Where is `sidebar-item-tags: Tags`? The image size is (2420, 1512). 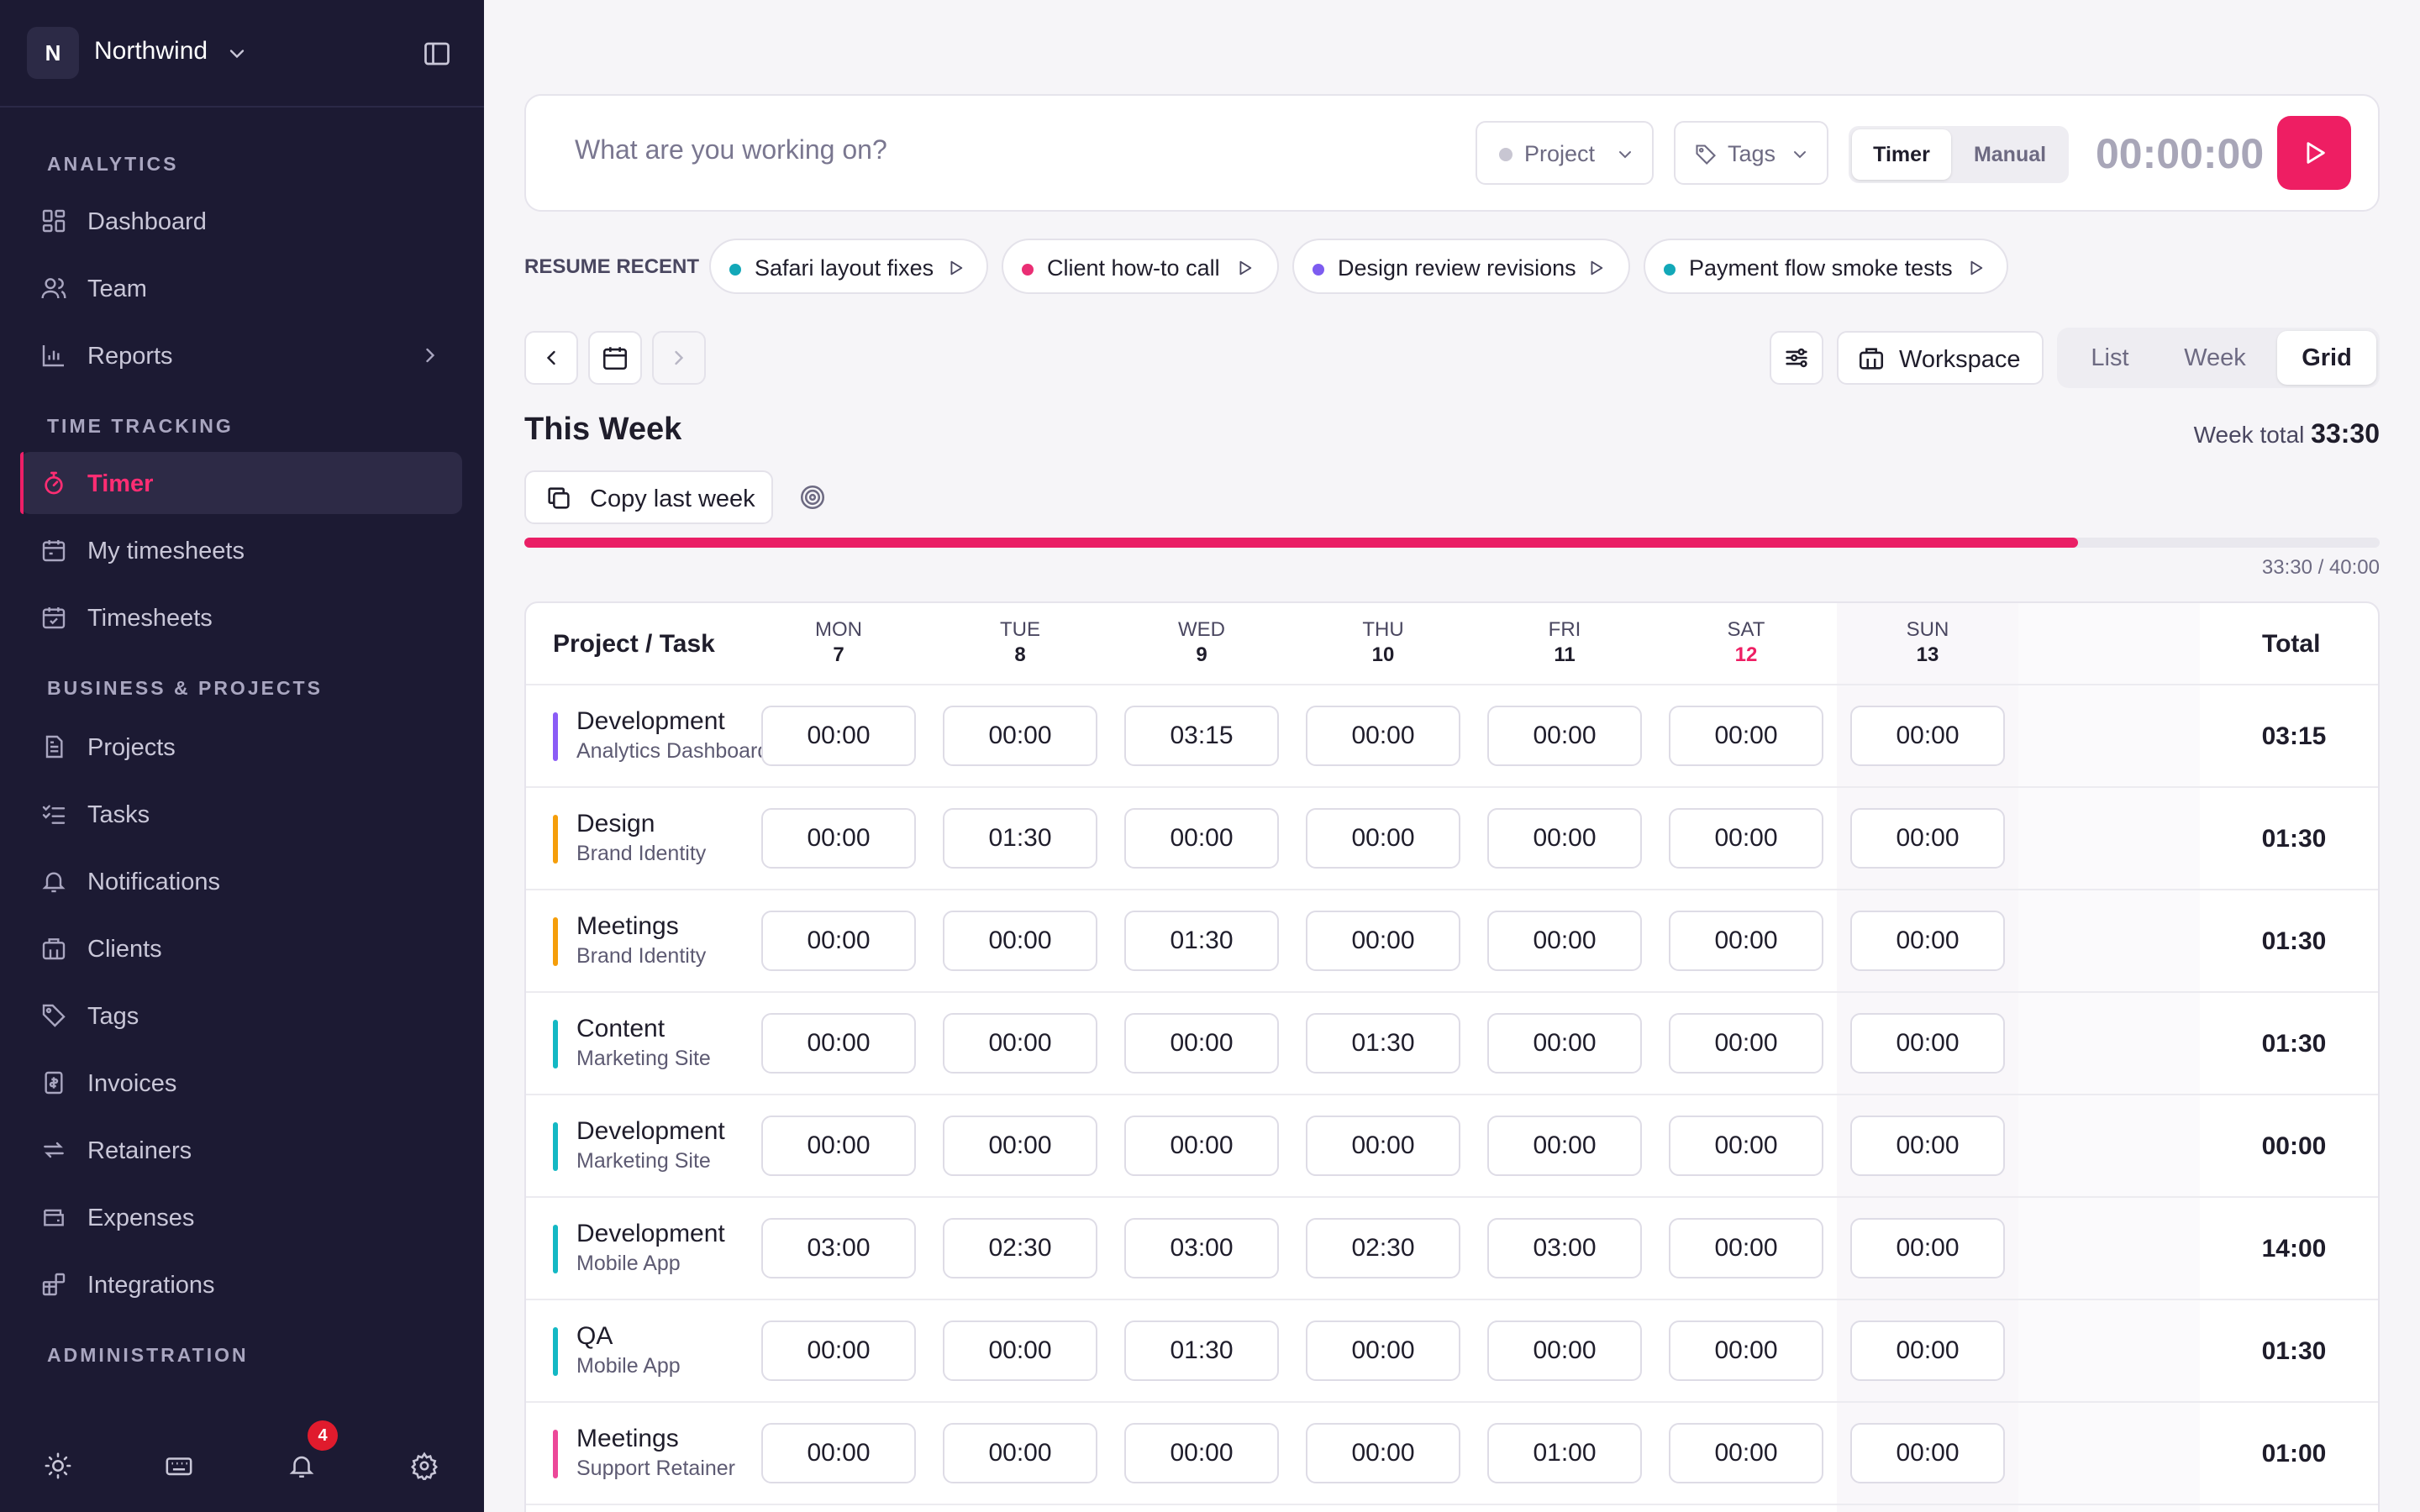 sidebar-item-tags: Tags is located at coordinates (241, 1015).